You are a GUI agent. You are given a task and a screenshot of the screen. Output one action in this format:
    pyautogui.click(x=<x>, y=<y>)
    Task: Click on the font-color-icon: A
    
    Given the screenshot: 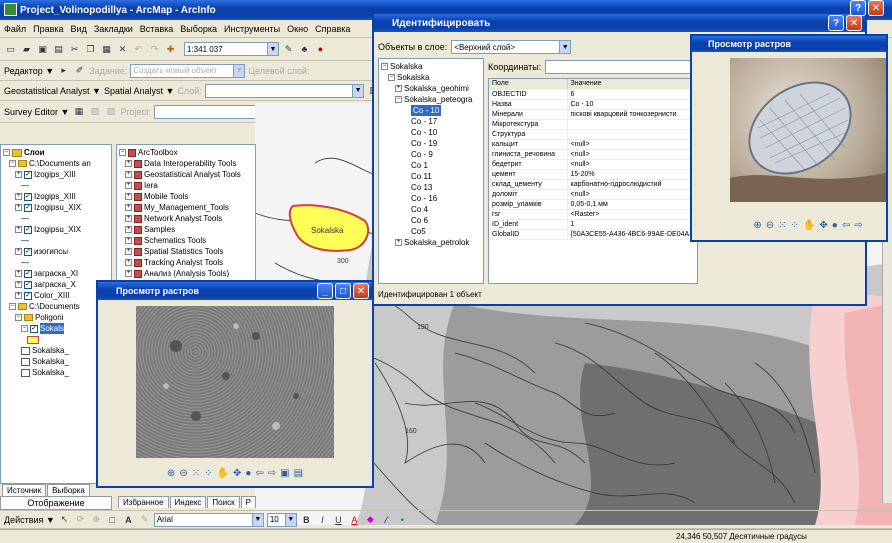 What is the action you would take?
    pyautogui.click(x=354, y=519)
    